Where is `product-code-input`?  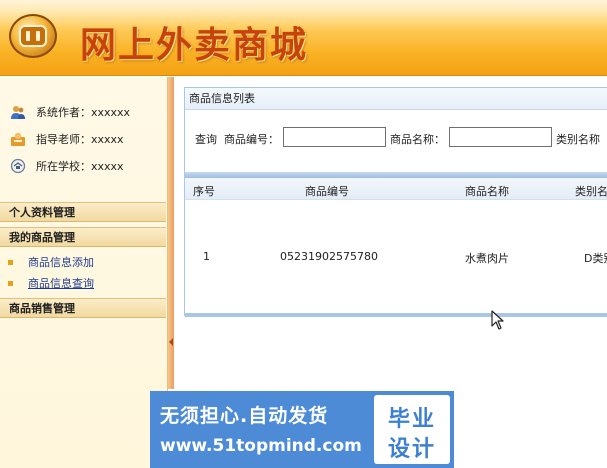
product-code-input is located at coordinates (334, 137).